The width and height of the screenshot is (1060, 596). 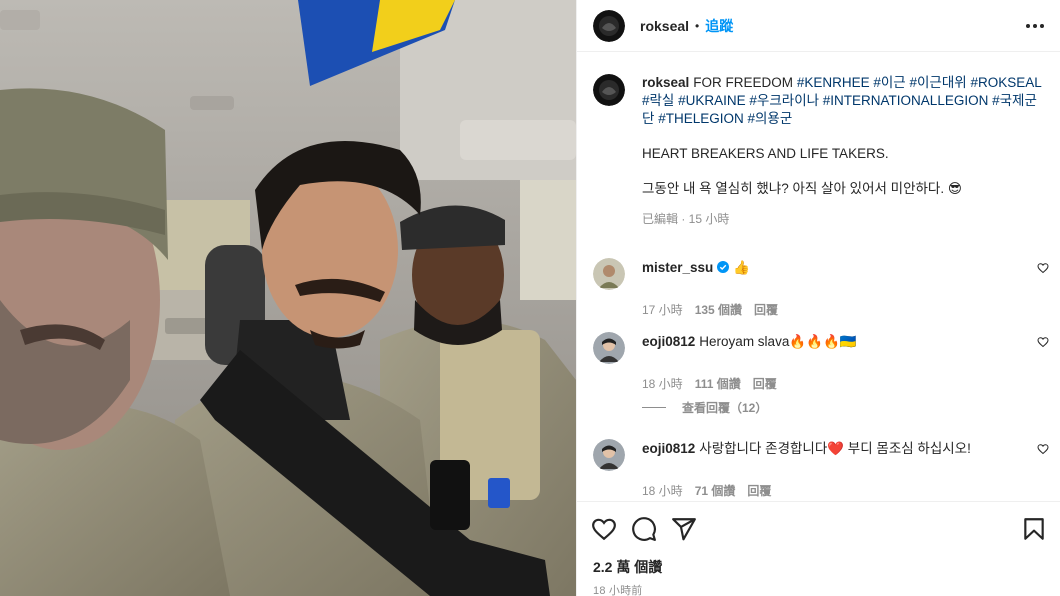 What do you see at coordinates (684, 529) in the screenshot?
I see `share-icon` at bounding box center [684, 529].